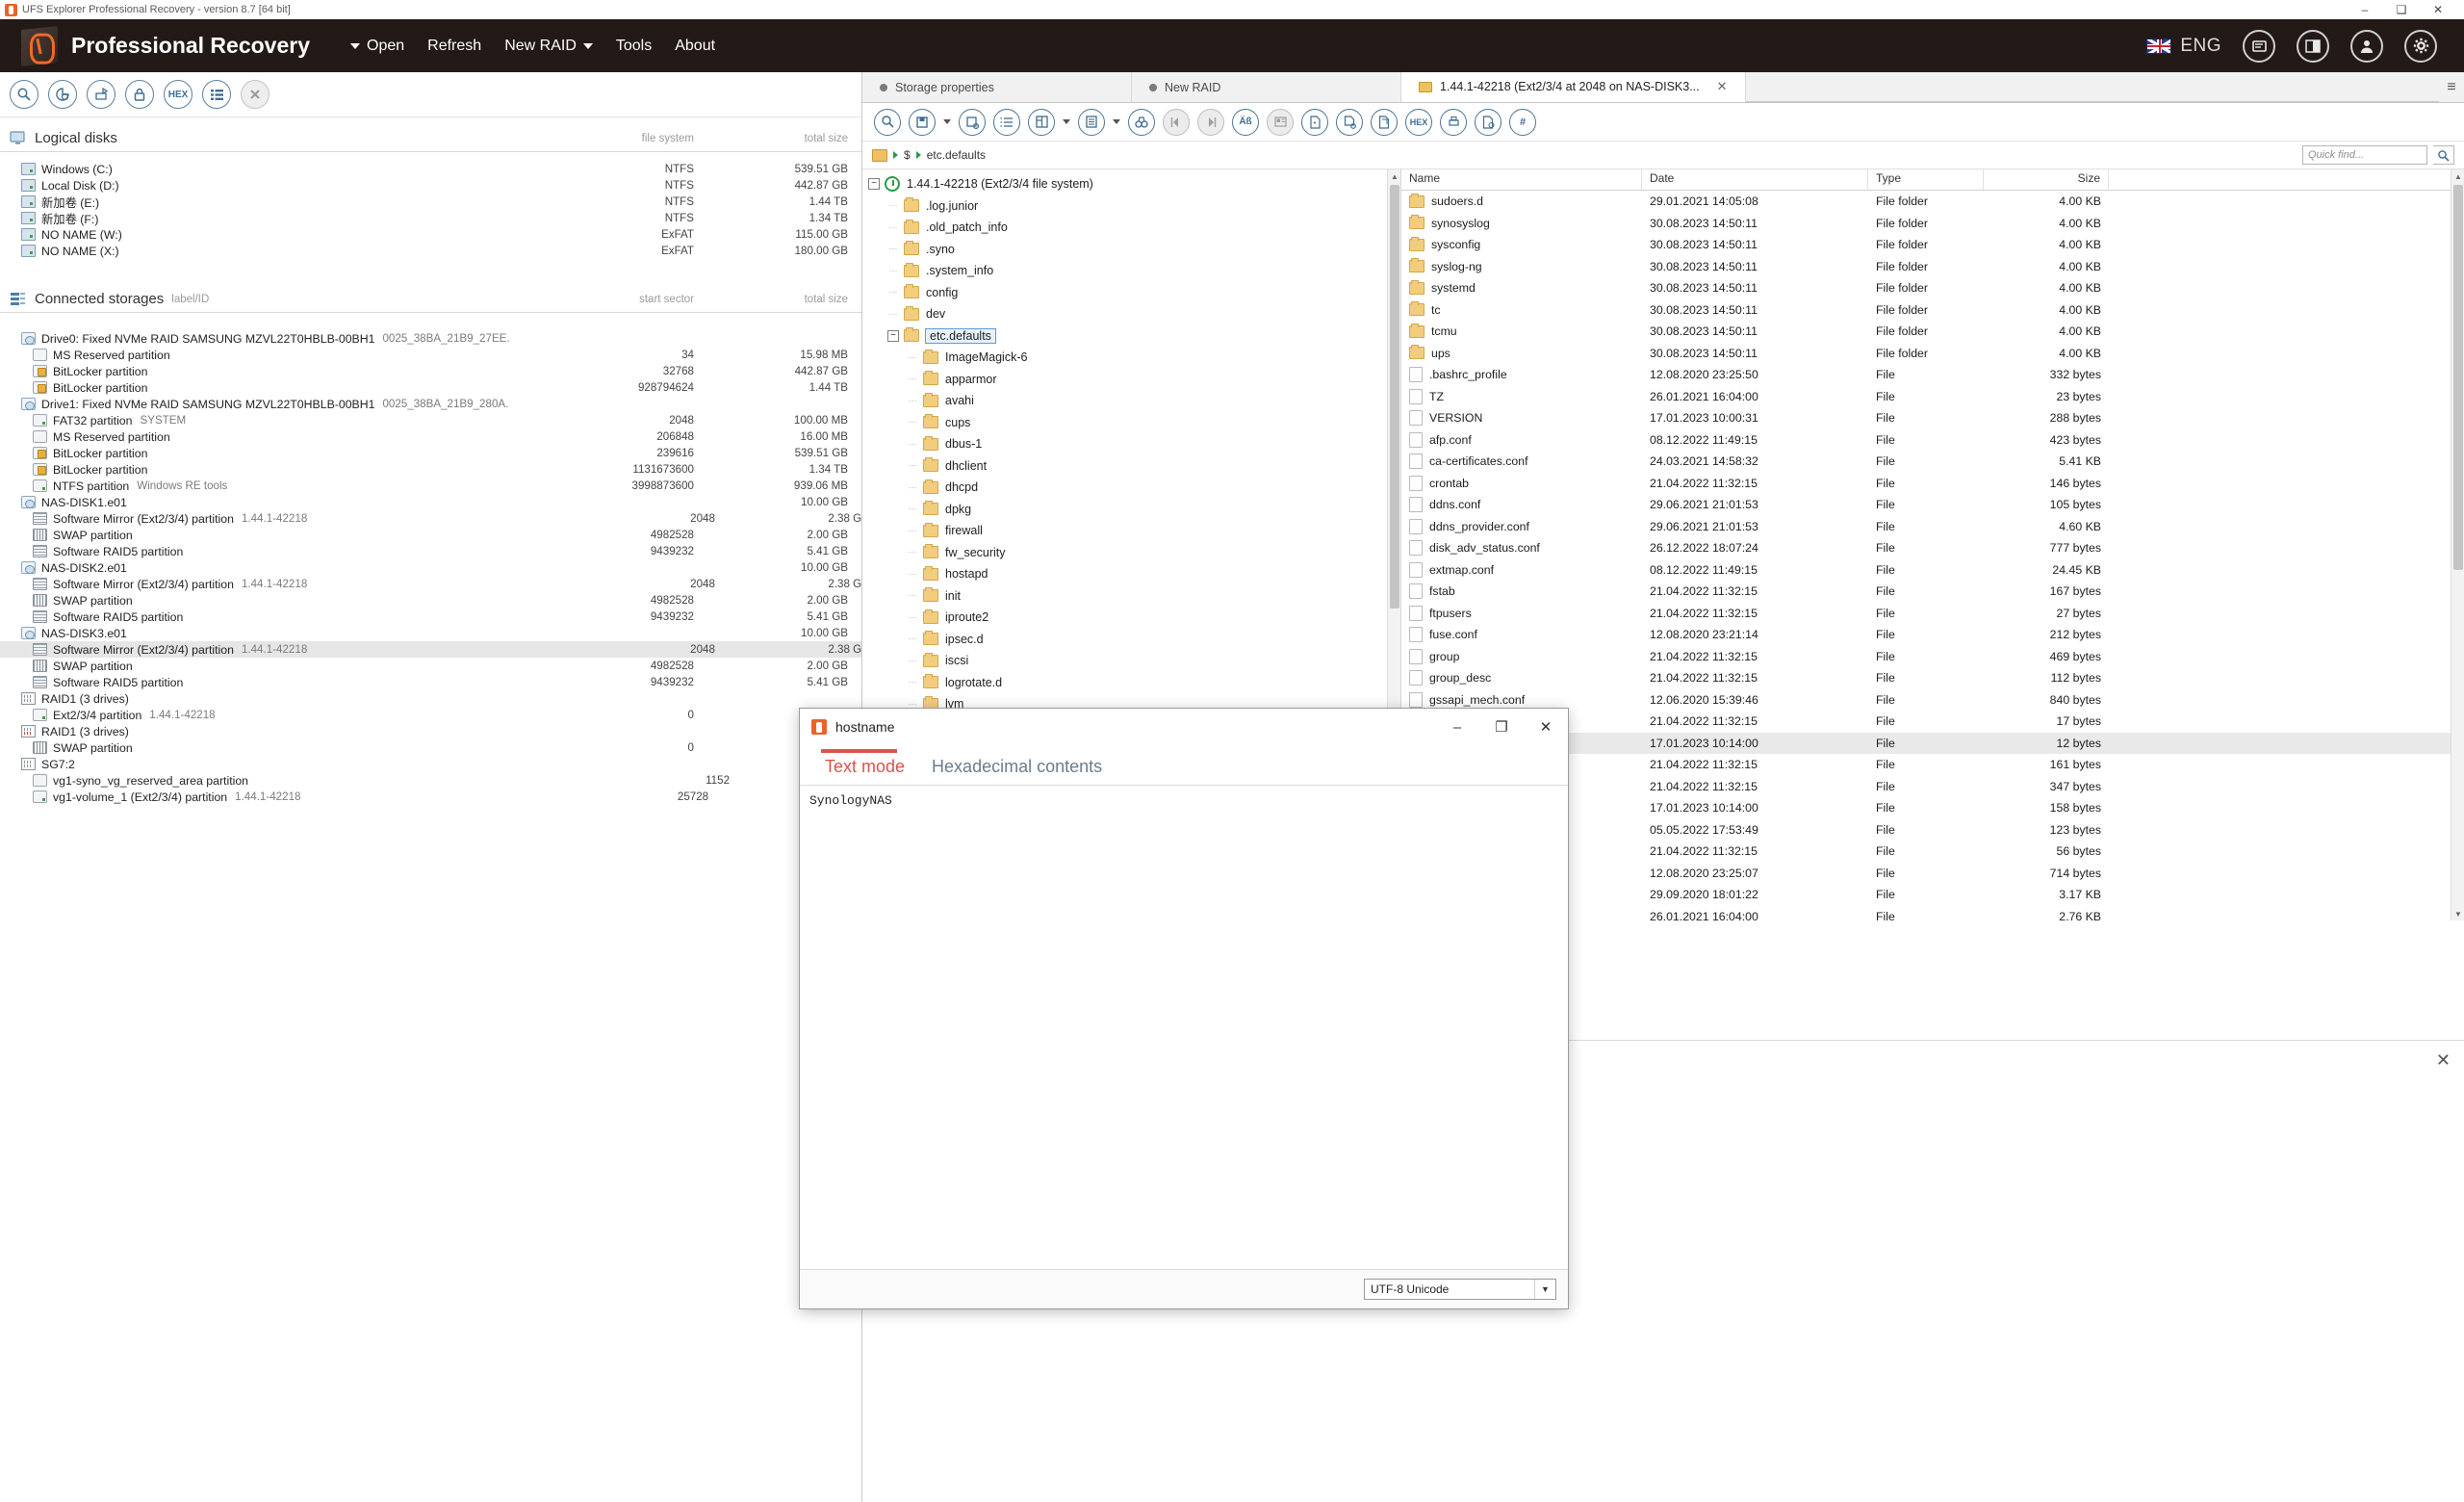  Describe the element at coordinates (1522, 122) in the screenshot. I see `numbering-icon: #` at that location.